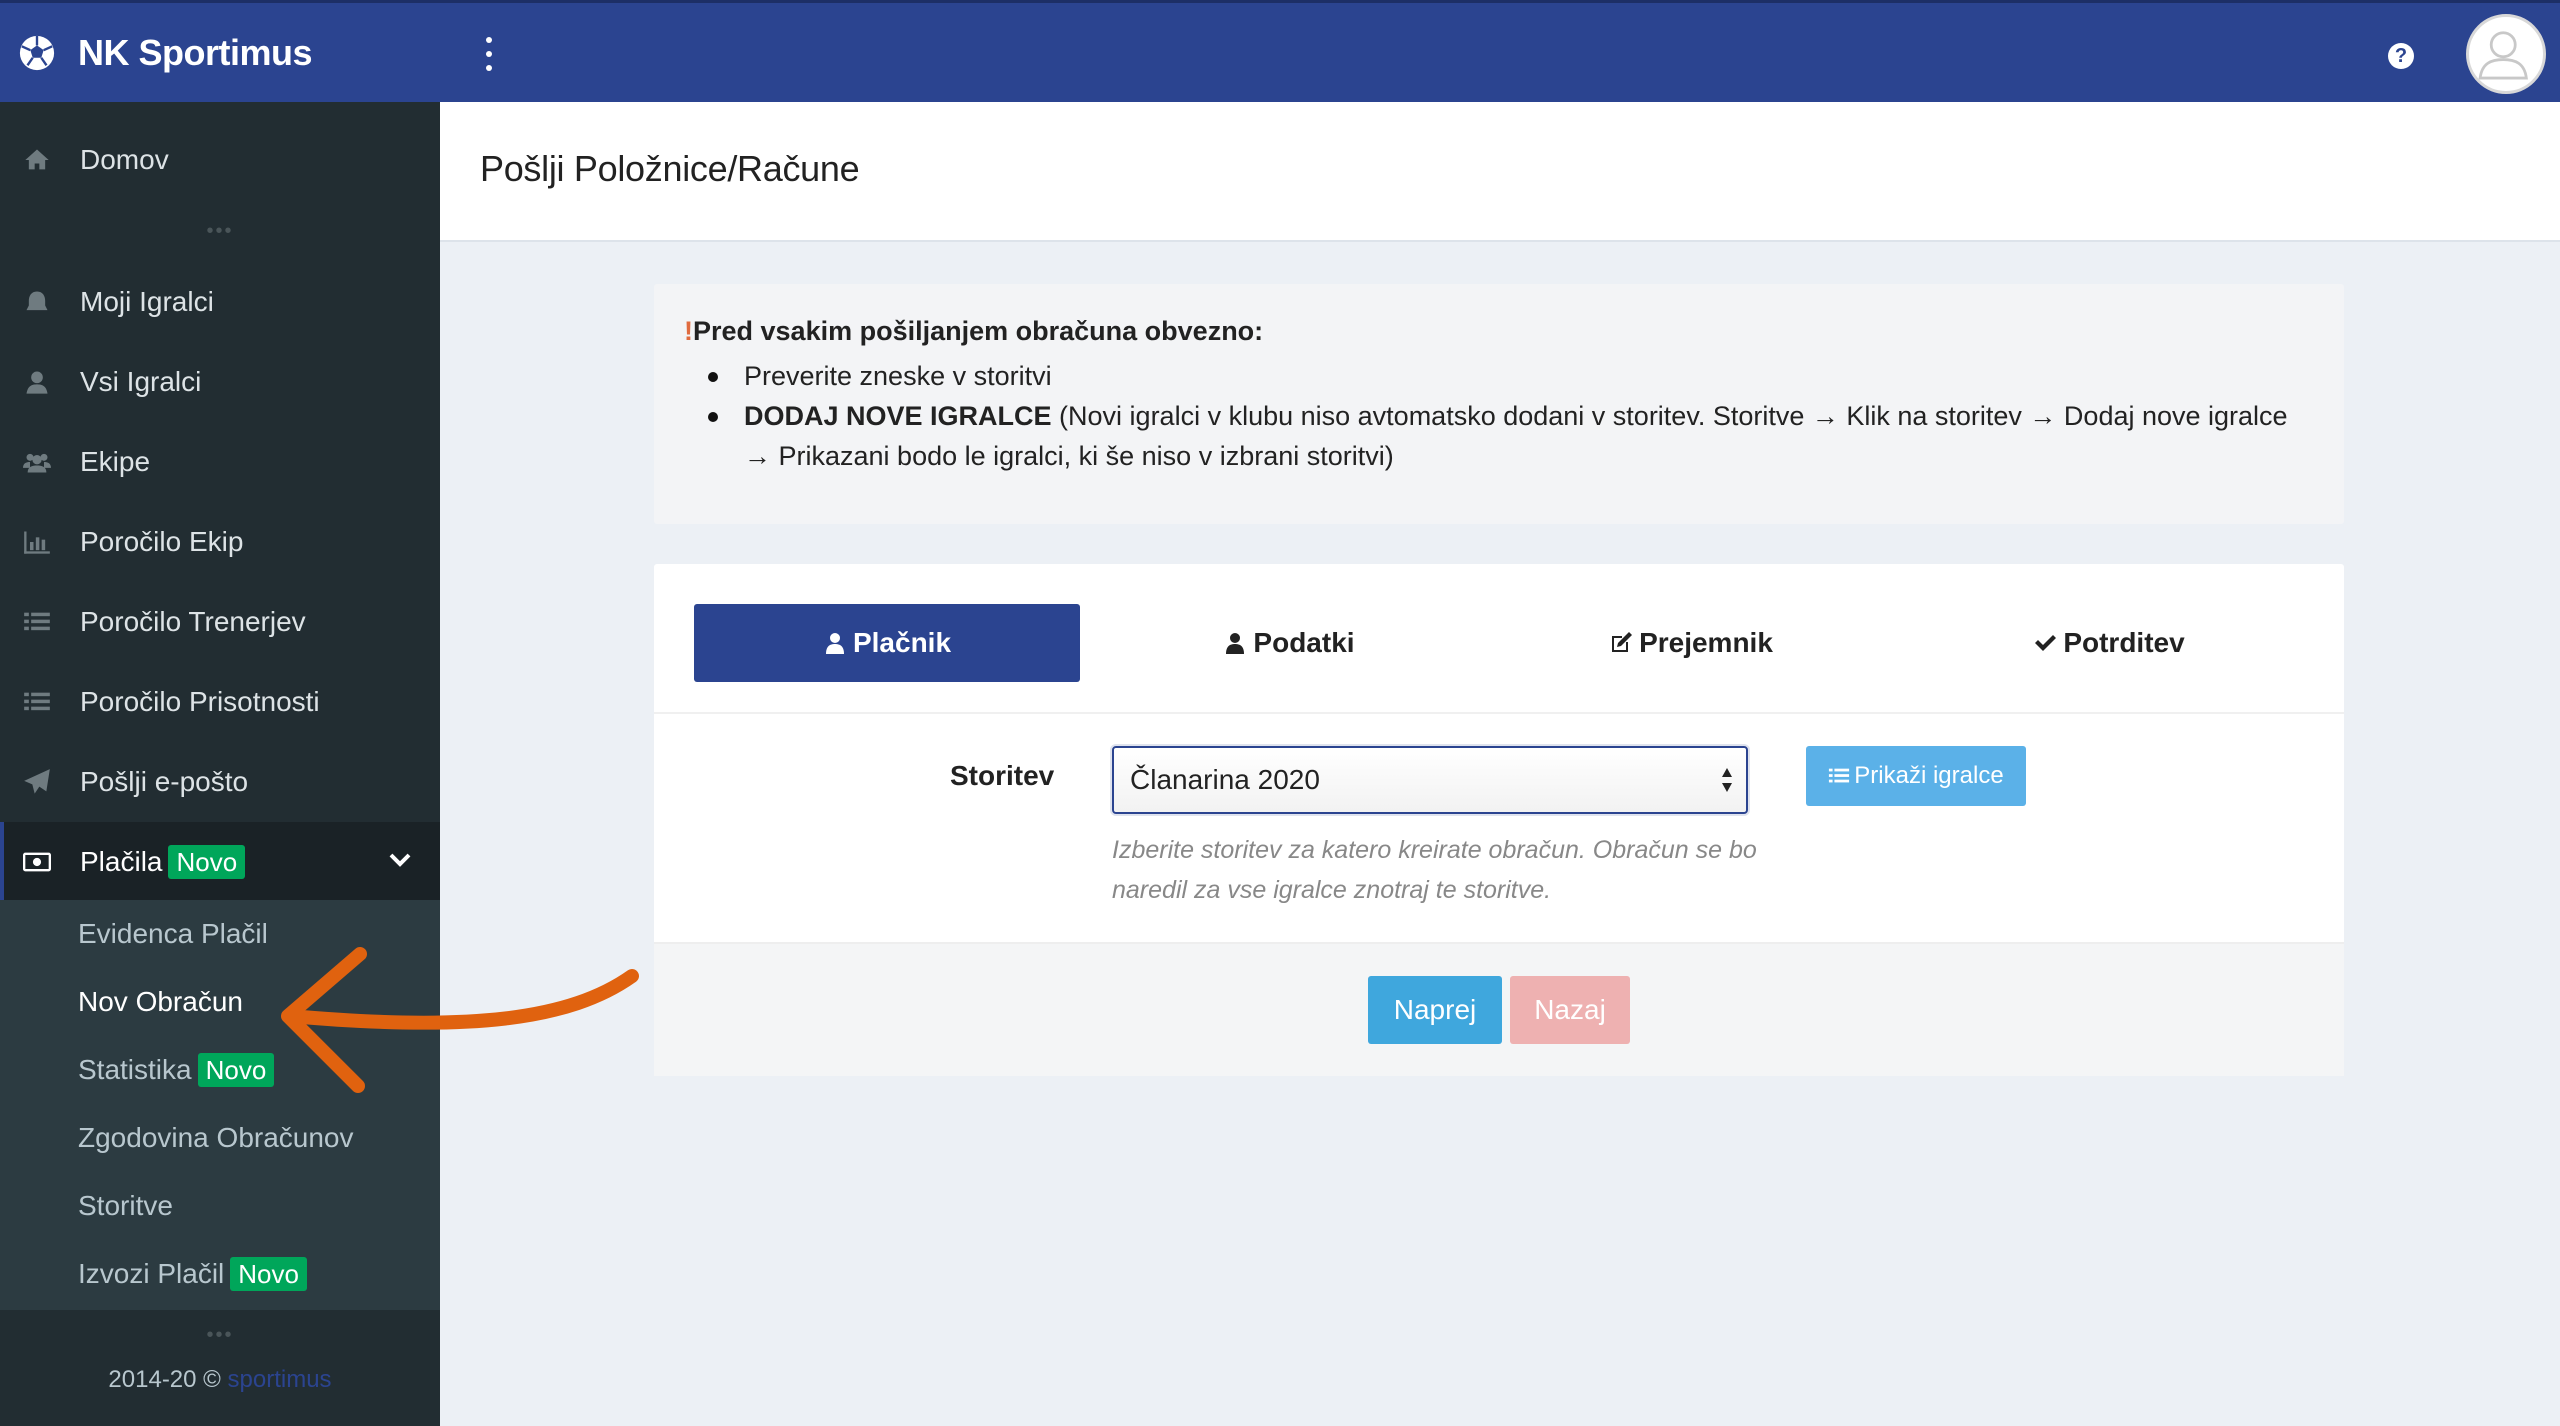 The height and width of the screenshot is (1426, 2560). What do you see at coordinates (1435, 1010) in the screenshot?
I see `next-button: Naprej` at bounding box center [1435, 1010].